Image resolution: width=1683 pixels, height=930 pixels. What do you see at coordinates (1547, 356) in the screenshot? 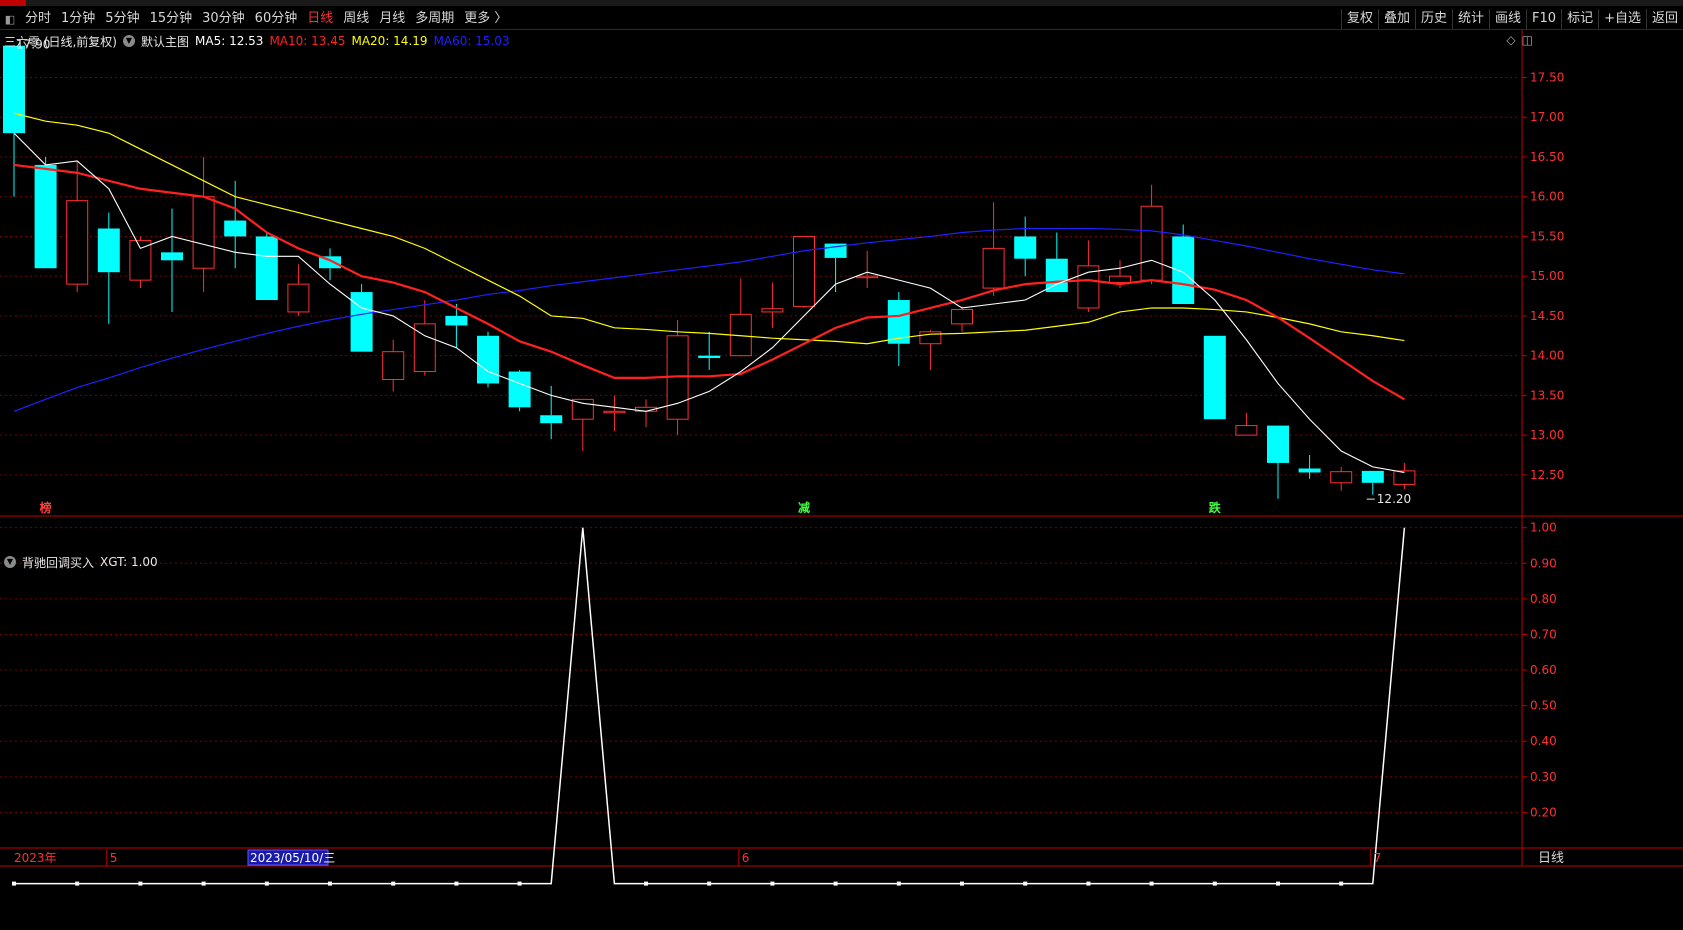
I see `price-tick-label: 14.00` at bounding box center [1547, 356].